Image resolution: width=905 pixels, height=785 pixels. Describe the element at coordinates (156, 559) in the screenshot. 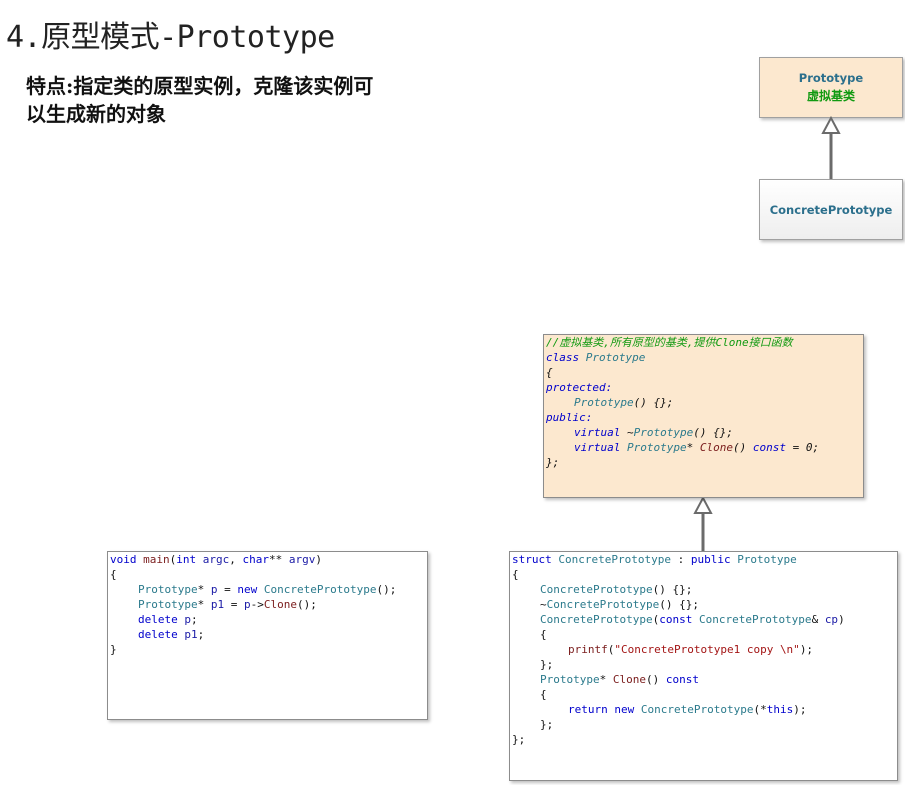

I see `code-token: main` at that location.